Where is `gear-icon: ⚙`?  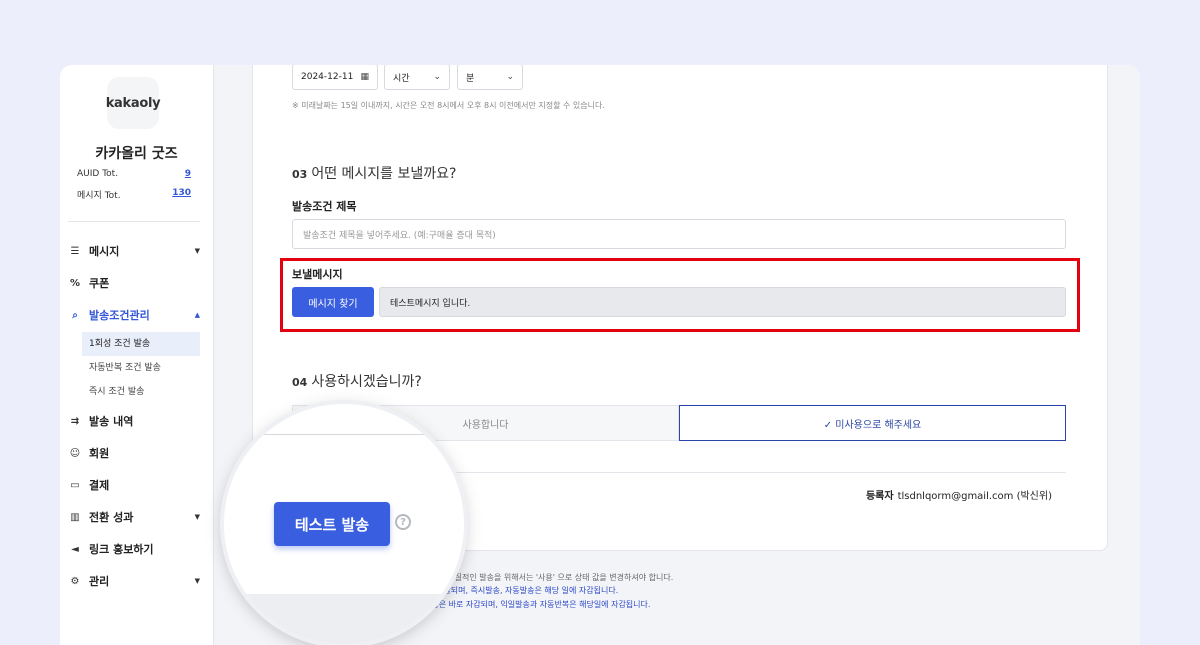 gear-icon: ⚙ is located at coordinates (75, 581).